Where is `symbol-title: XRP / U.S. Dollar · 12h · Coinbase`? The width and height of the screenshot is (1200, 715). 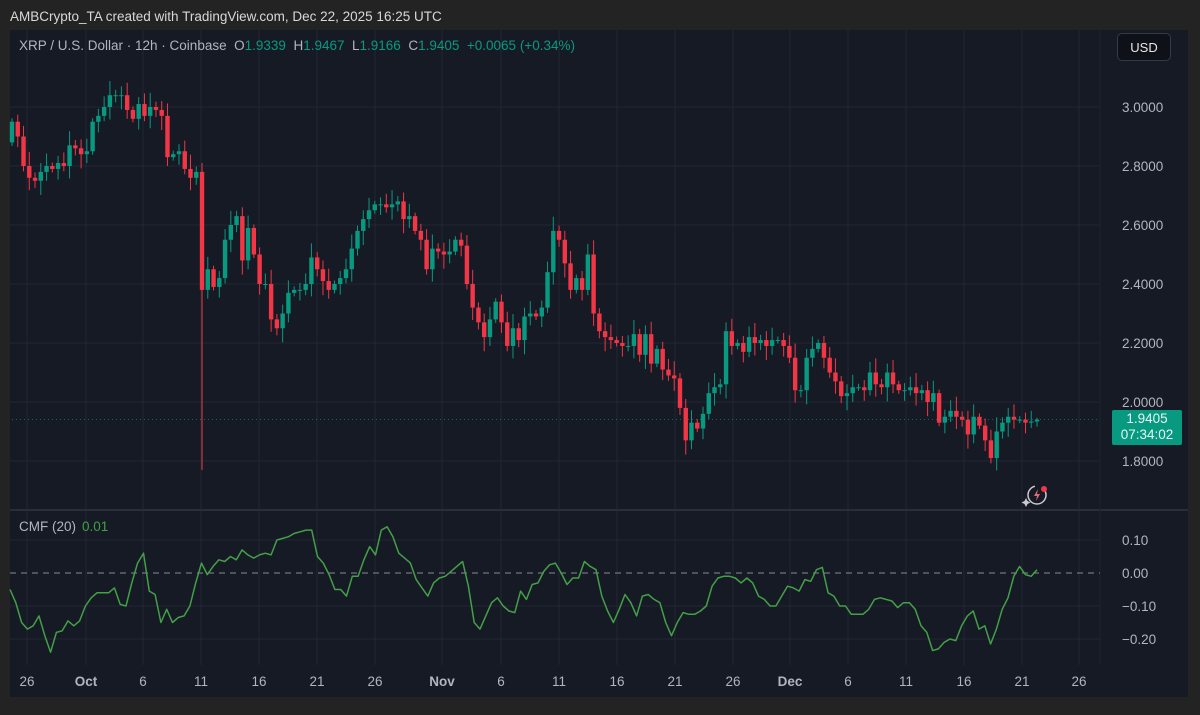
symbol-title: XRP / U.S. Dollar · 12h · Coinbase is located at coordinates (123, 45).